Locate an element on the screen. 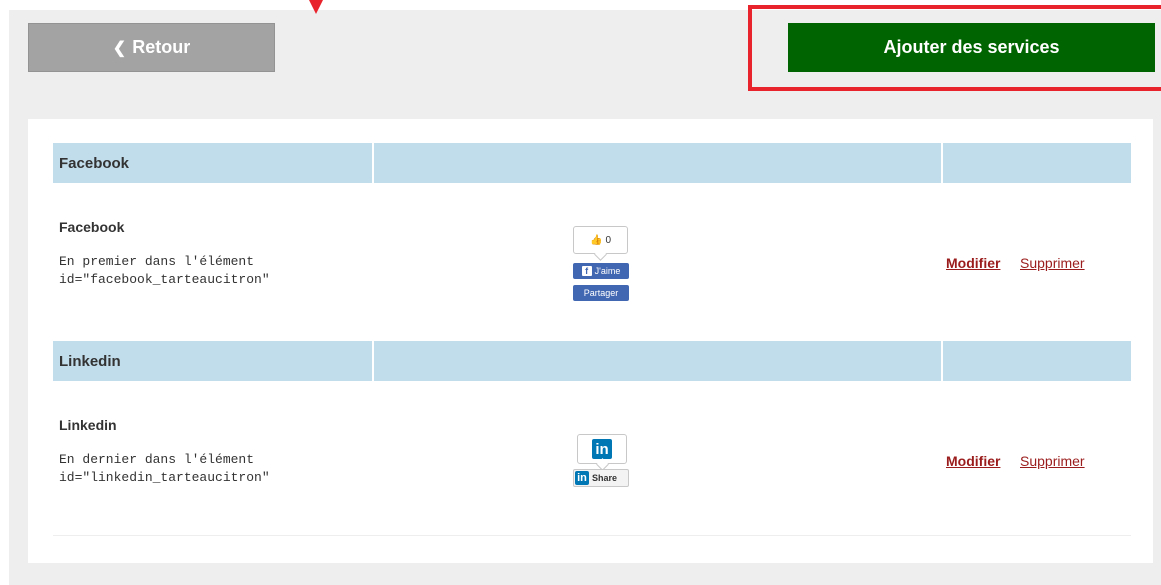 This screenshot has height=585, width=1161. like-count-value: 0 is located at coordinates (608, 240).